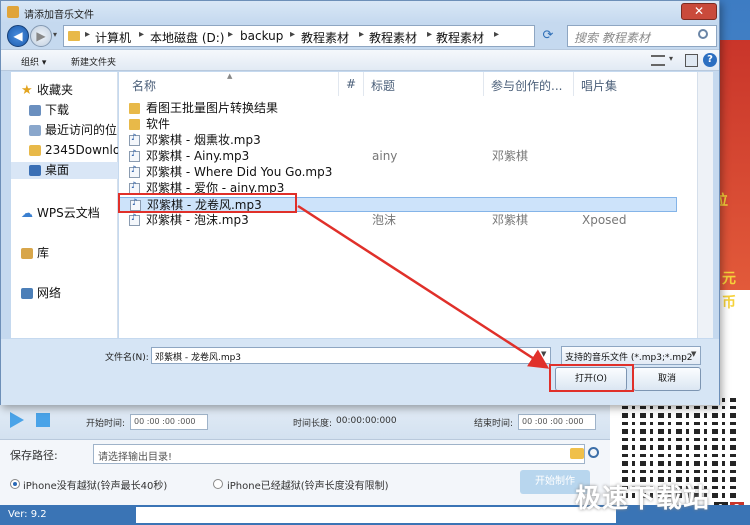  What do you see at coordinates (710, 60) in the screenshot?
I see `help-icon: ?` at bounding box center [710, 60].